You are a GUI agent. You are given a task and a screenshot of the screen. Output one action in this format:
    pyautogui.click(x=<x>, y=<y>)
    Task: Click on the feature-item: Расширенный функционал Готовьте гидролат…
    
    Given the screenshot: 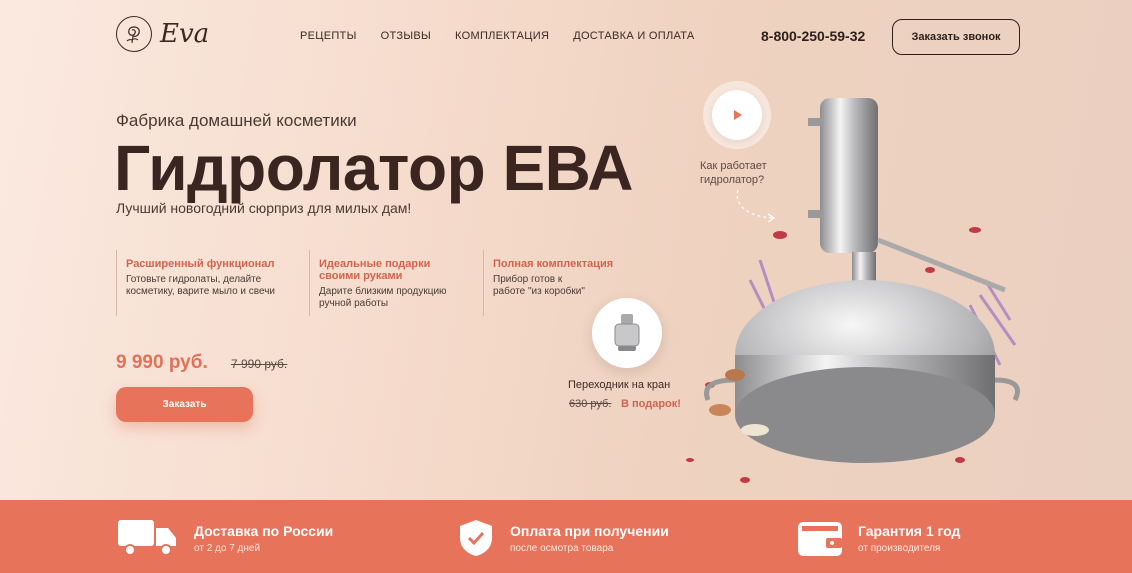 What is the action you would take?
    pyautogui.click(x=212, y=283)
    